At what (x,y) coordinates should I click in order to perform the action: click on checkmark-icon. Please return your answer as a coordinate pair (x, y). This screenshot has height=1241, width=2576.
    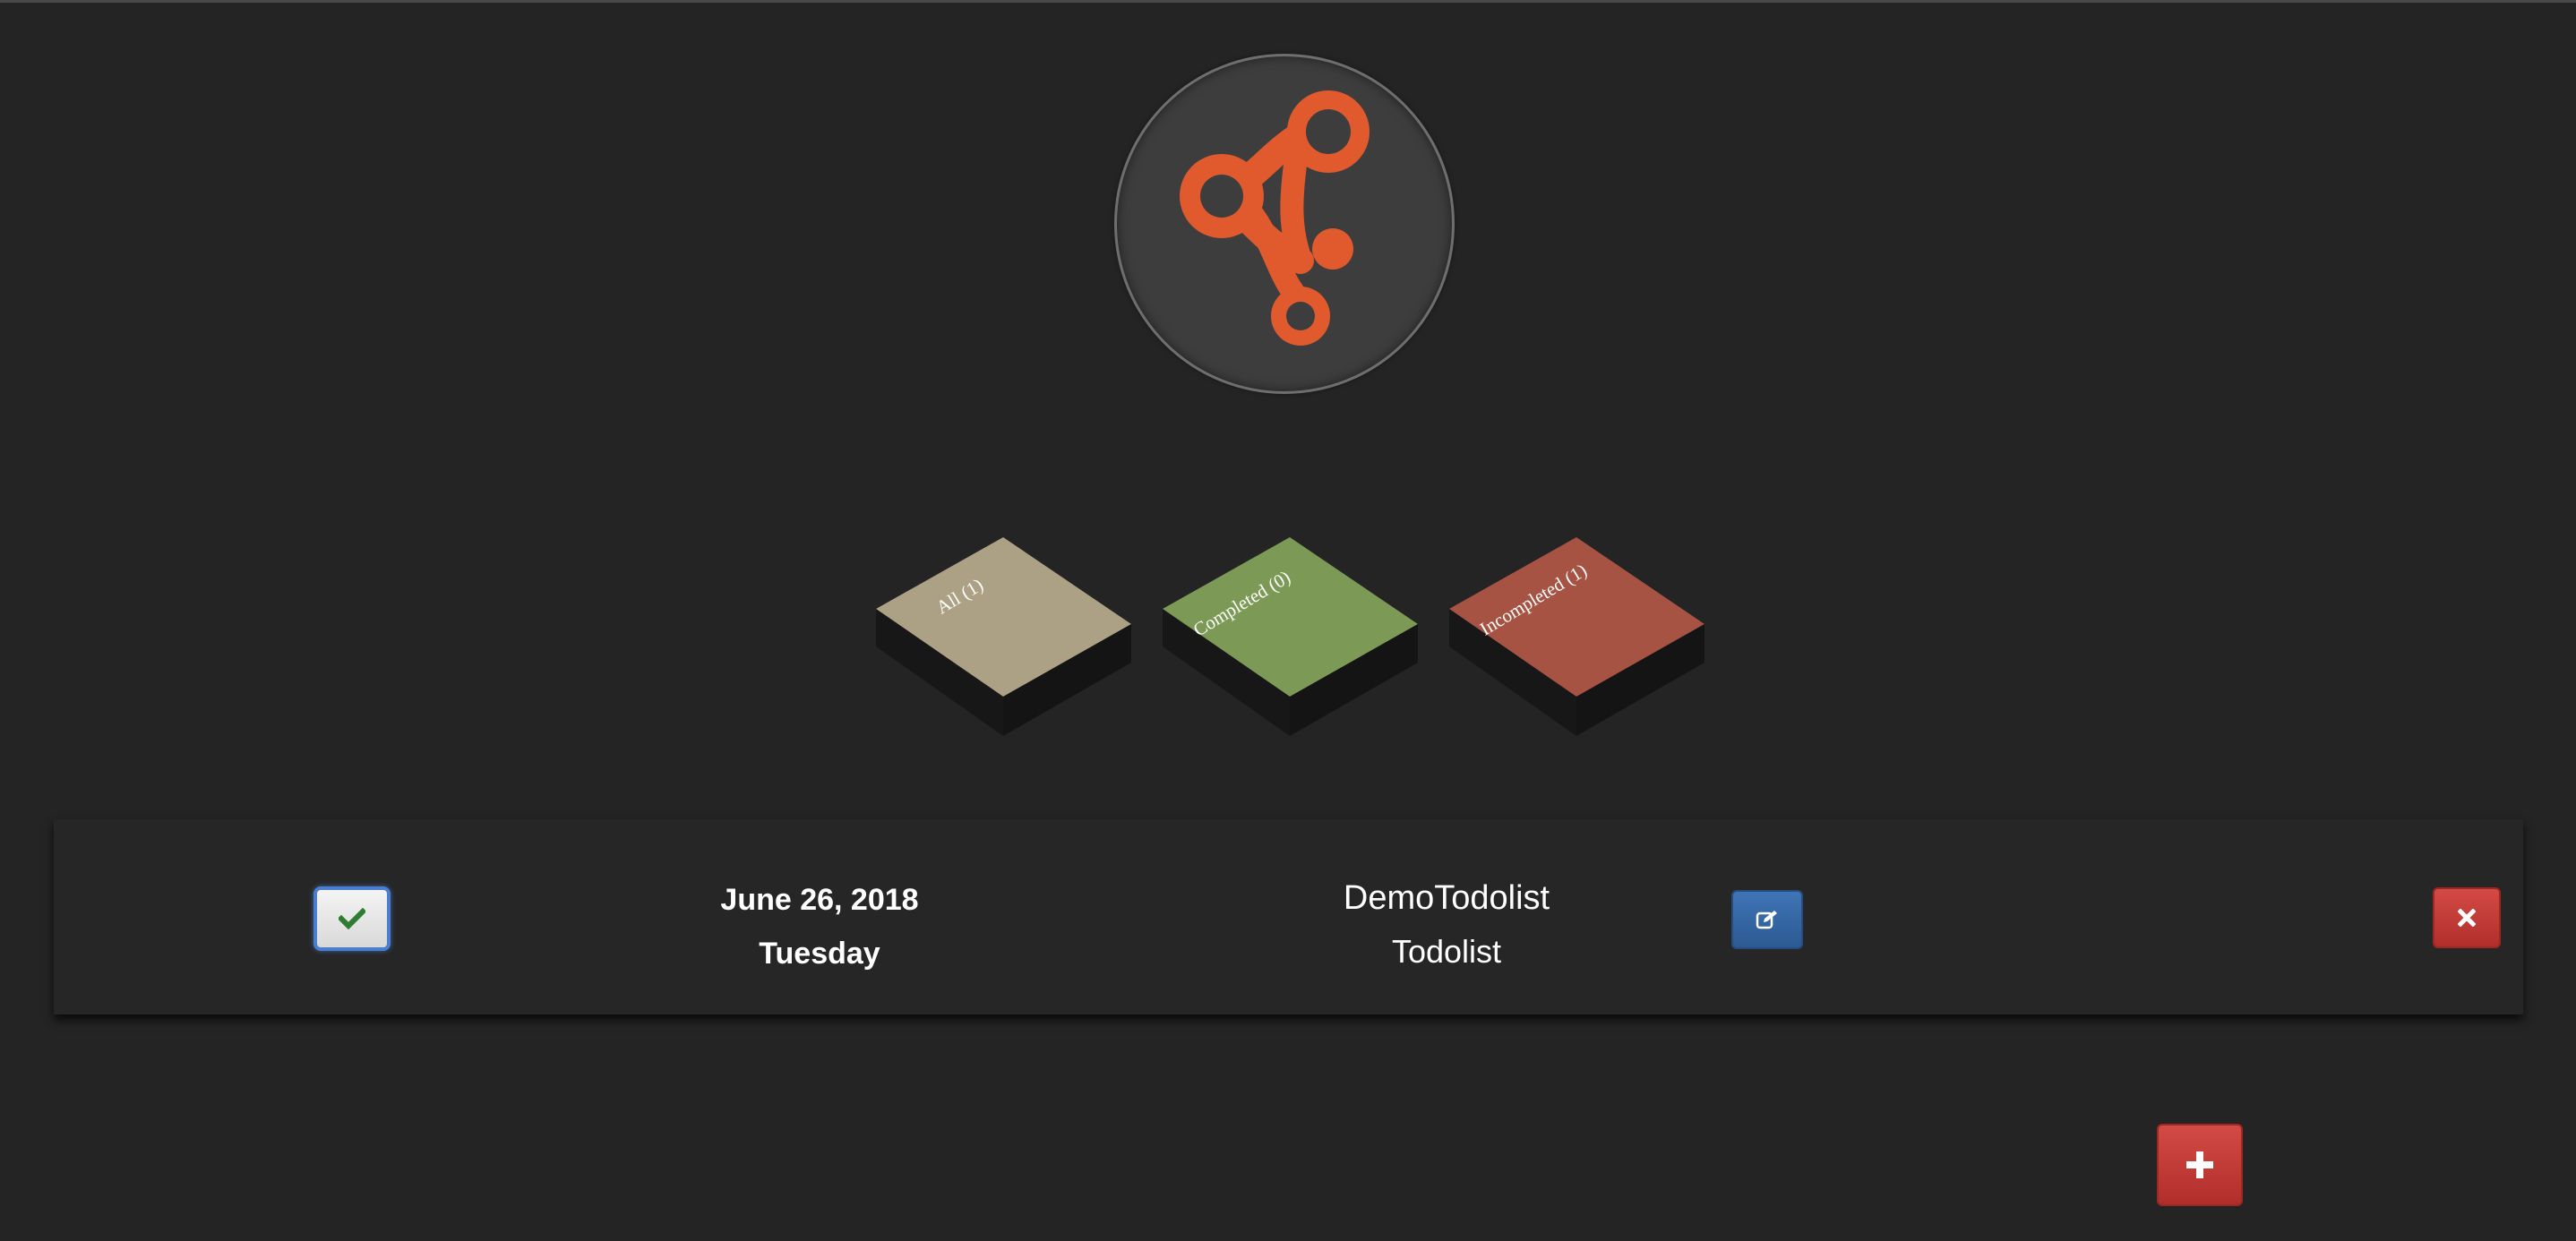
    Looking at the image, I should click on (352, 918).